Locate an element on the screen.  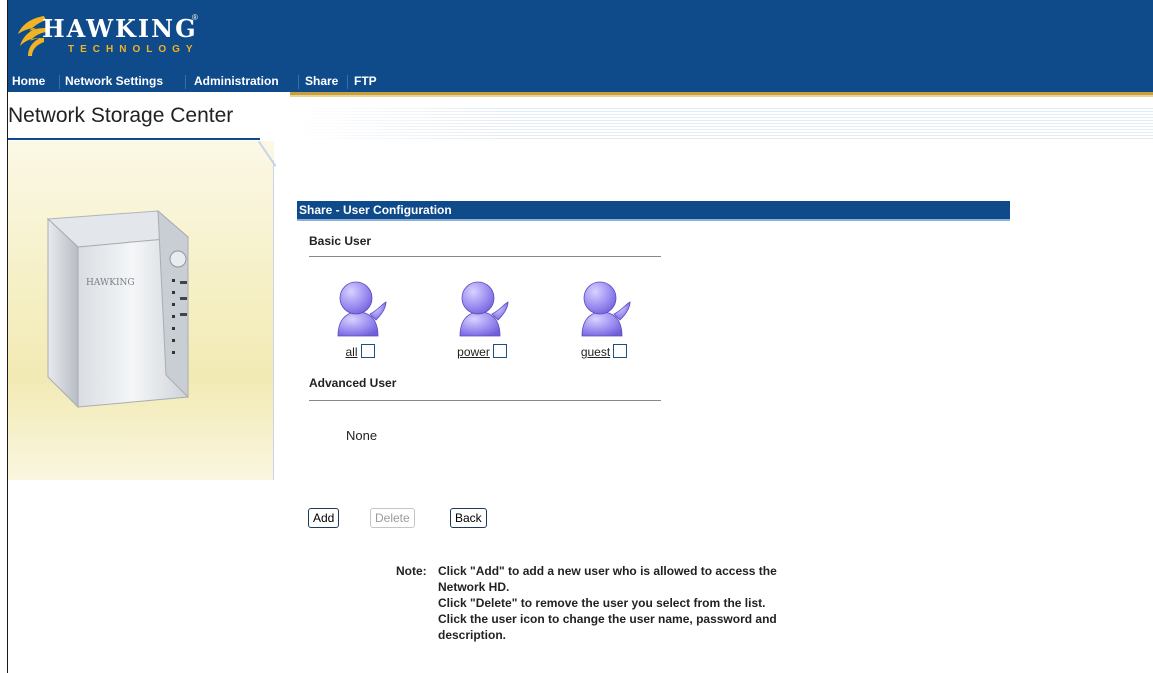
page-title: Network Storage Center is located at coordinates (121, 115).